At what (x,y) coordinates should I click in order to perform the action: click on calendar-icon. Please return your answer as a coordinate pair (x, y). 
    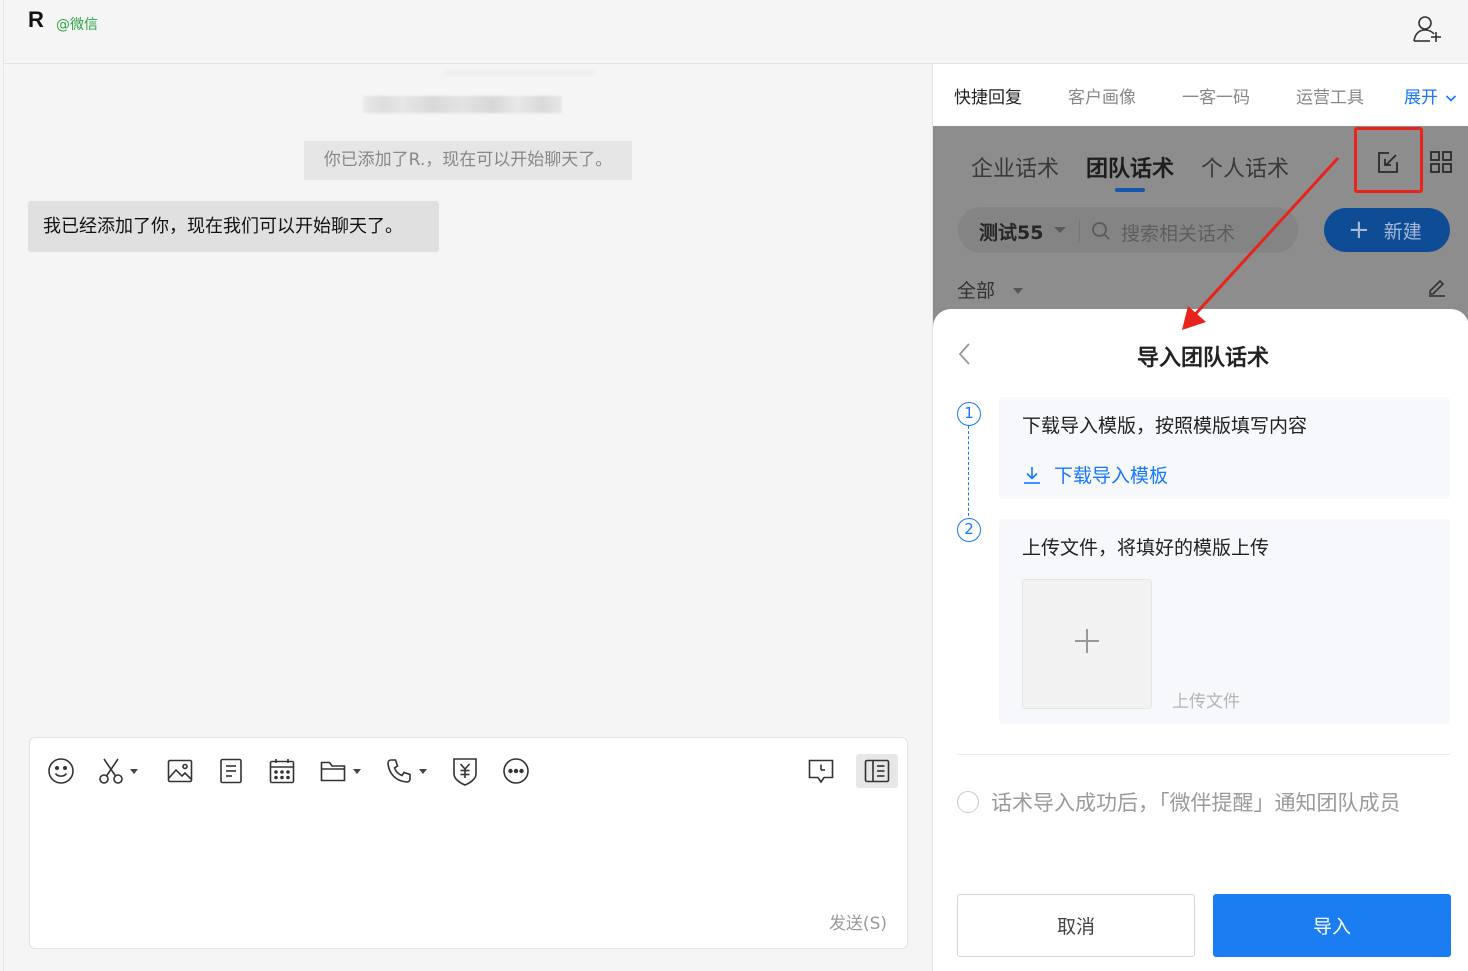
    Looking at the image, I should click on (282, 771).